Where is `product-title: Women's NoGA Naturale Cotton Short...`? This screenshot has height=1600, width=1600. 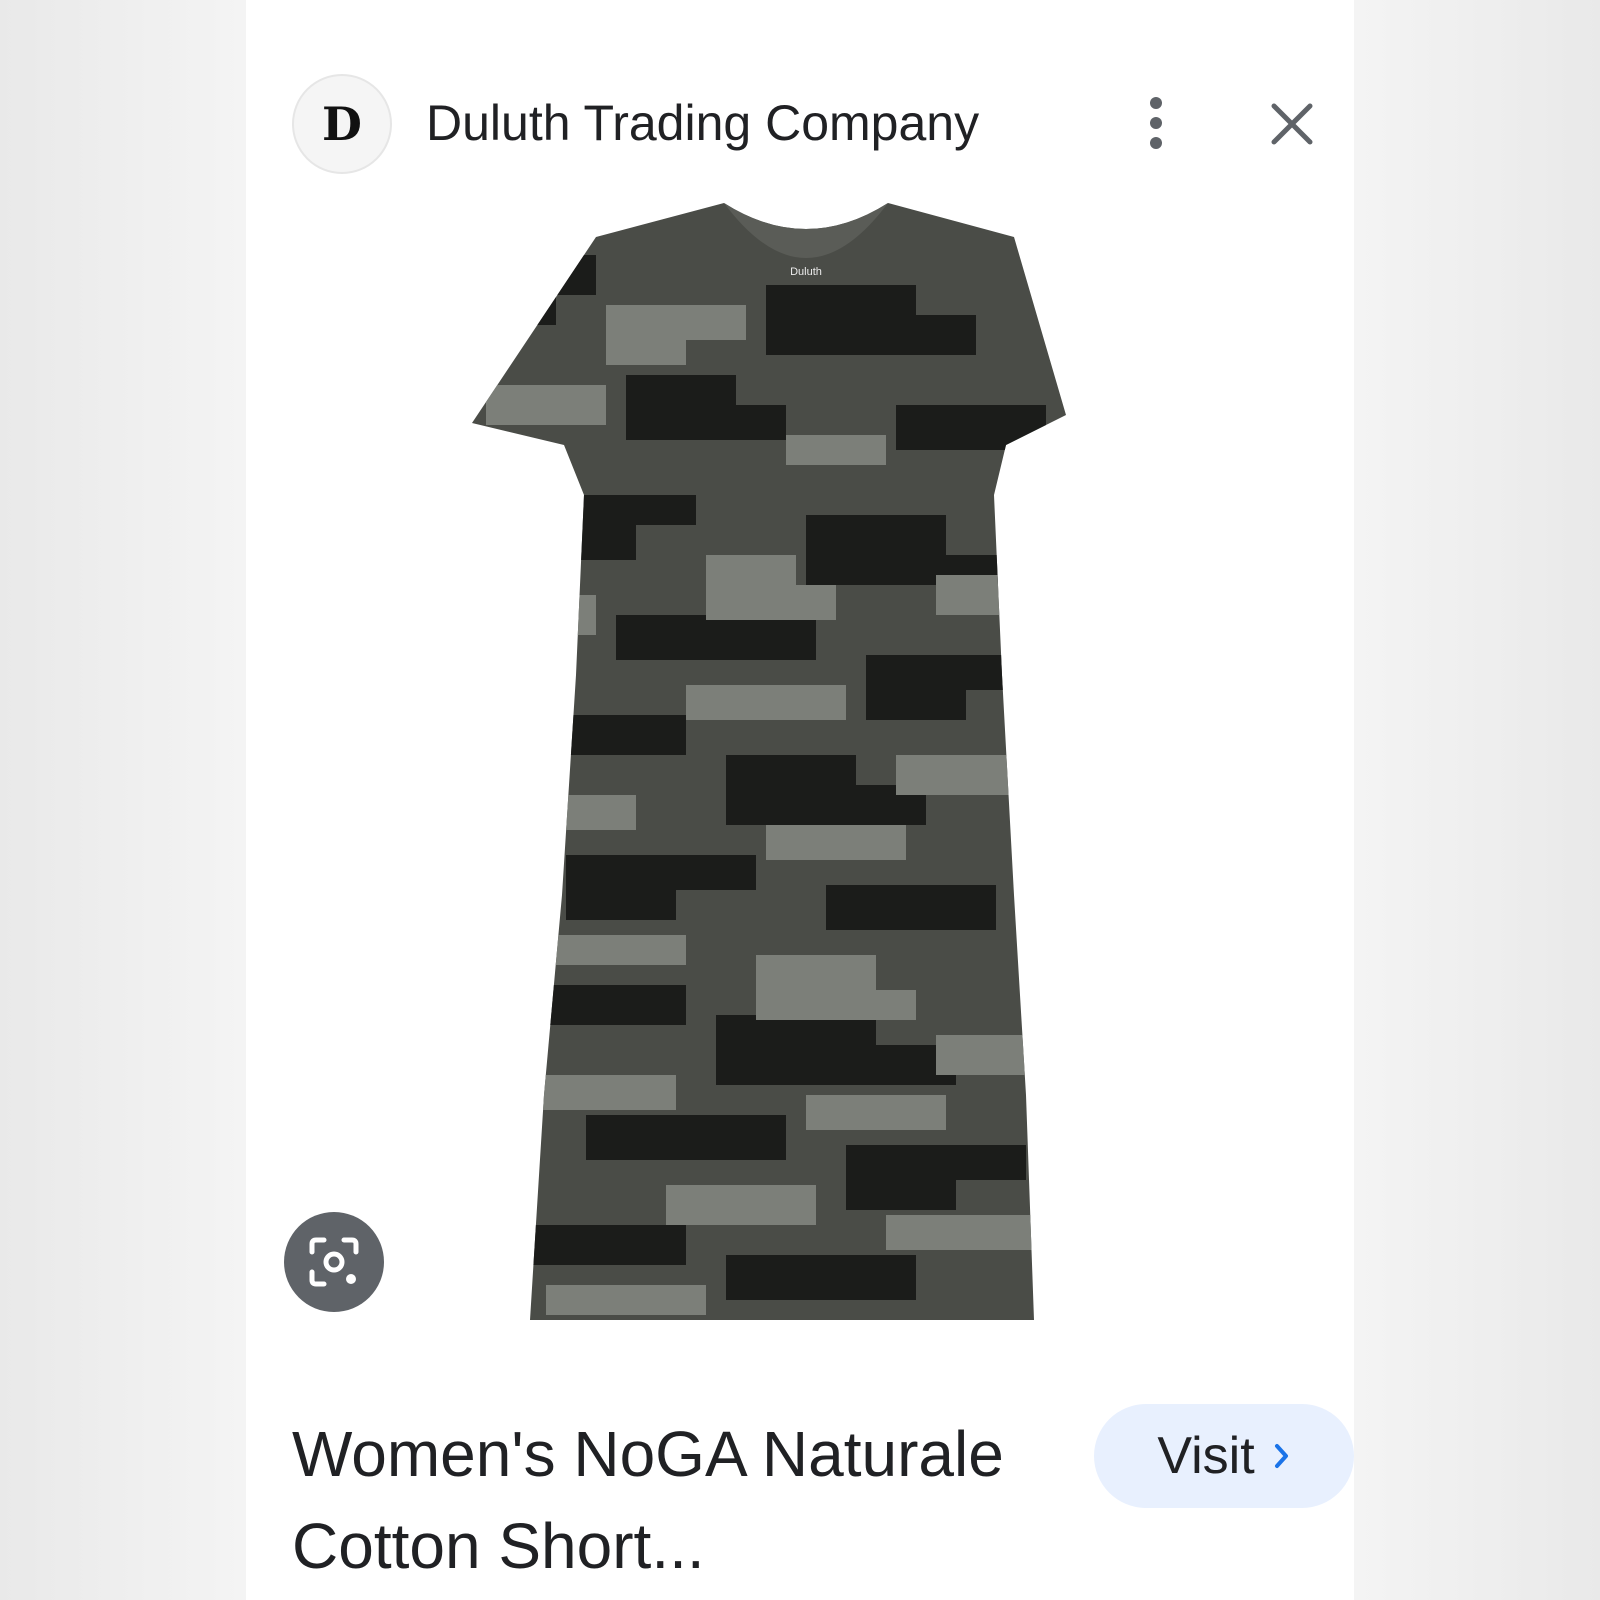 product-title: Women's NoGA Naturale Cotton Short... is located at coordinates (672, 1500).